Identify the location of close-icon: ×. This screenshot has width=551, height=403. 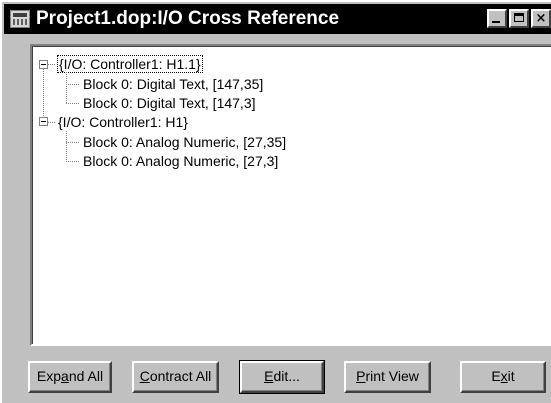
(541, 18).